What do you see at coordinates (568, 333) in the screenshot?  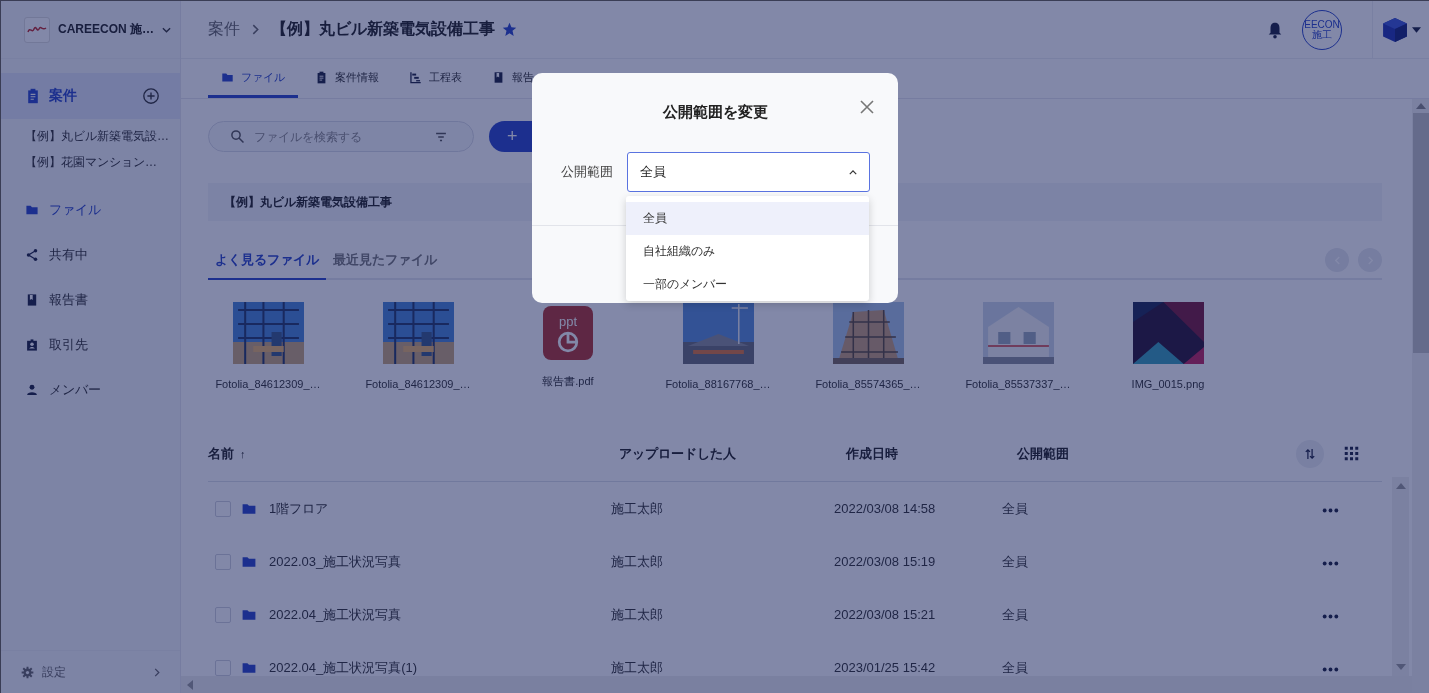 I see `presentation-file-icon: ppt` at bounding box center [568, 333].